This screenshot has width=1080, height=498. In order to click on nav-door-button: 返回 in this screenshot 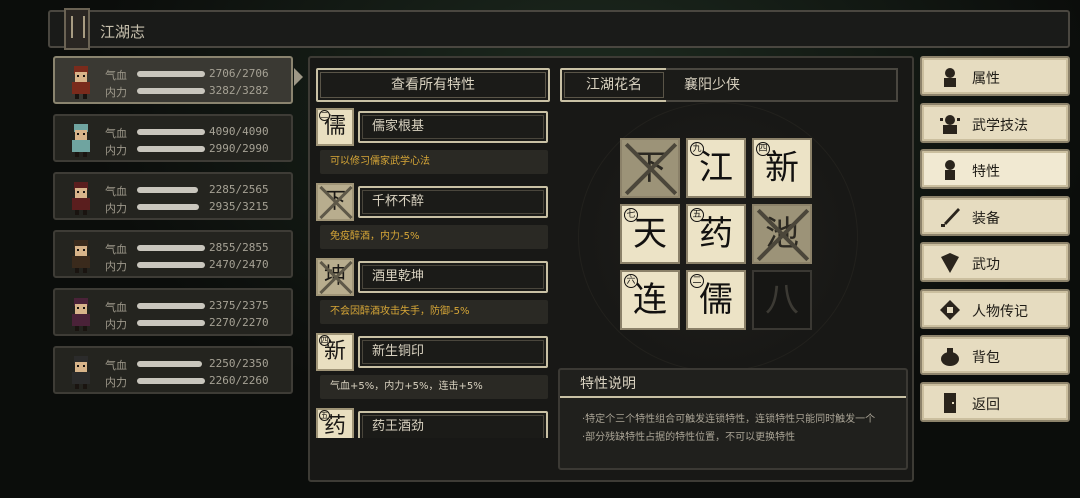, I will do `click(995, 401)`.